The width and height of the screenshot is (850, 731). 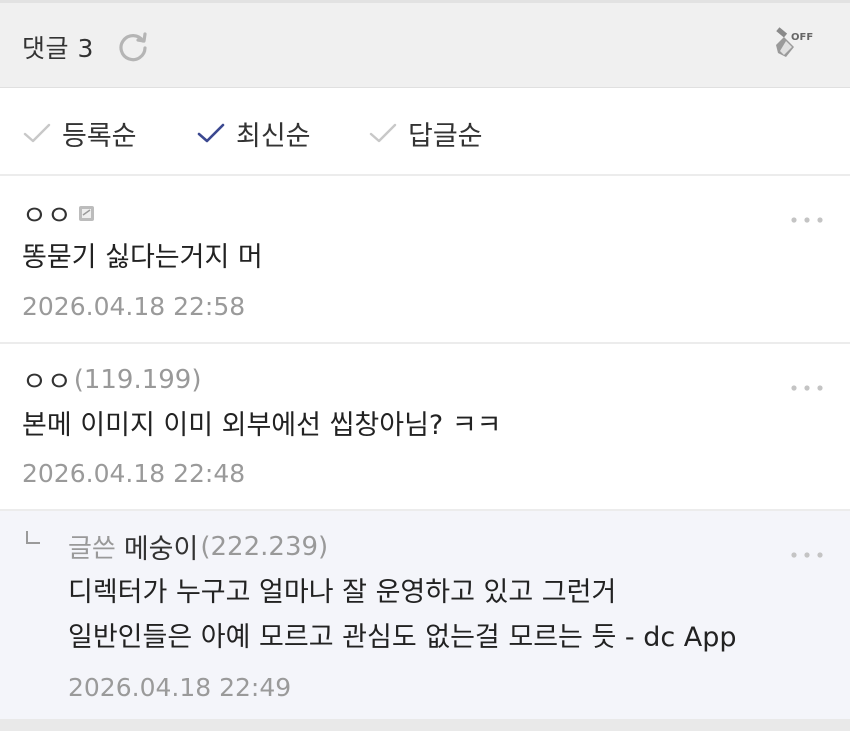 I want to click on comment-body: 본메 이미지 이미 외부에선 씹창아님? ㅋㅋ, so click(x=262, y=425).